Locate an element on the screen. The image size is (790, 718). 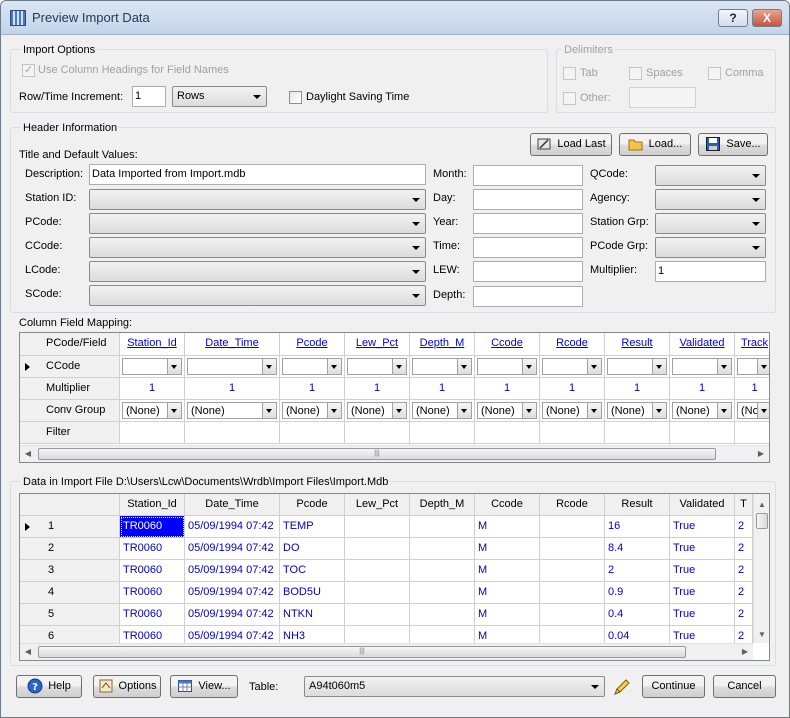
depth-input is located at coordinates (528, 296).